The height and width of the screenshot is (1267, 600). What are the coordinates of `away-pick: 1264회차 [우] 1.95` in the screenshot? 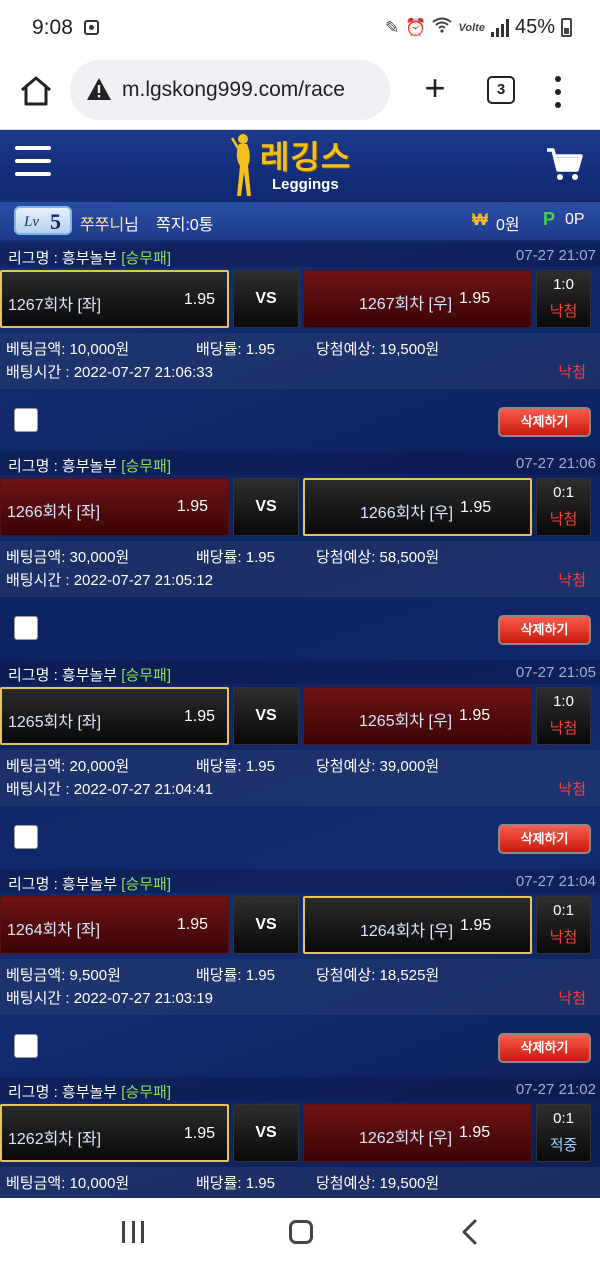 It's located at (417, 925).